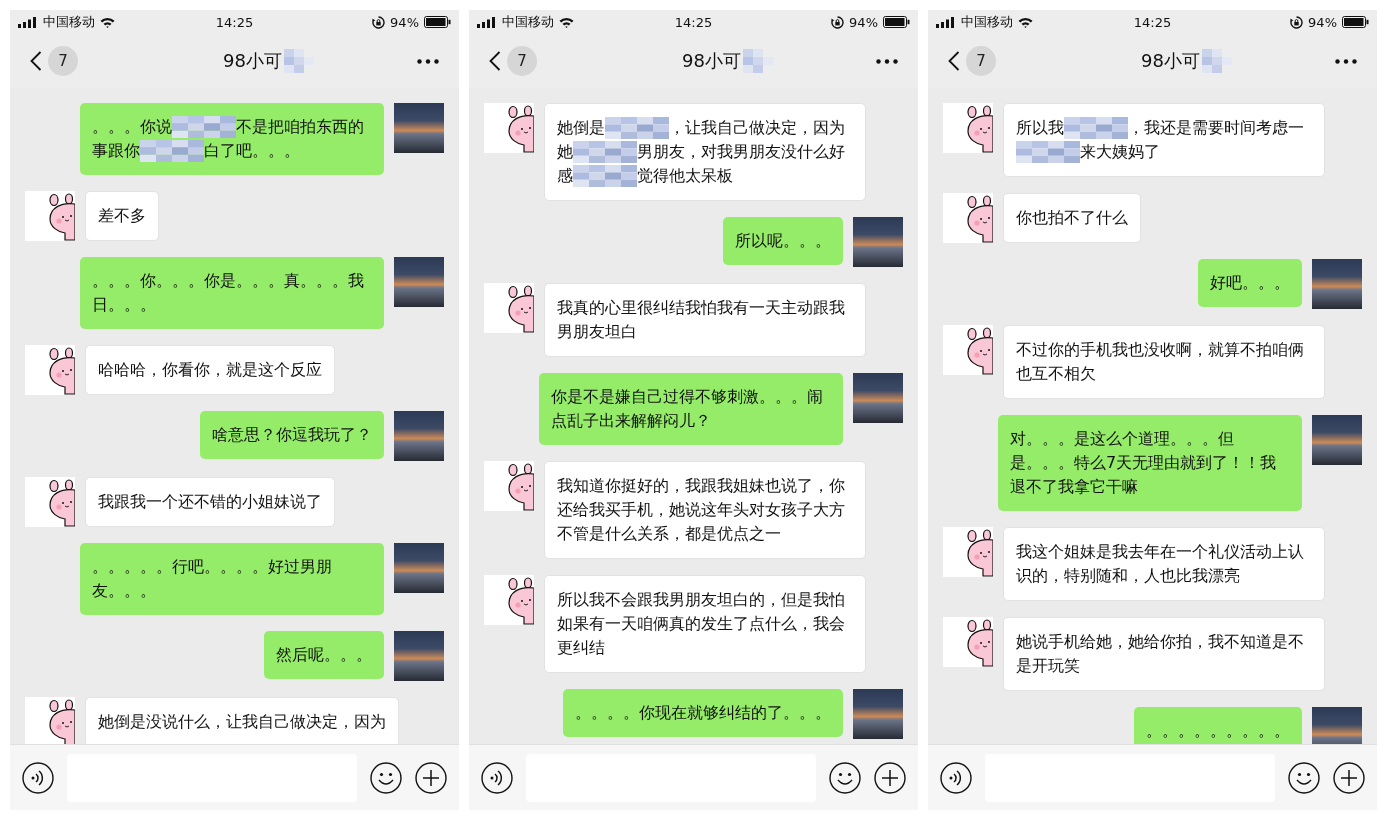 This screenshot has width=1387, height=820. Describe the element at coordinates (1296, 127) in the screenshot. I see `message-text: 一` at that location.